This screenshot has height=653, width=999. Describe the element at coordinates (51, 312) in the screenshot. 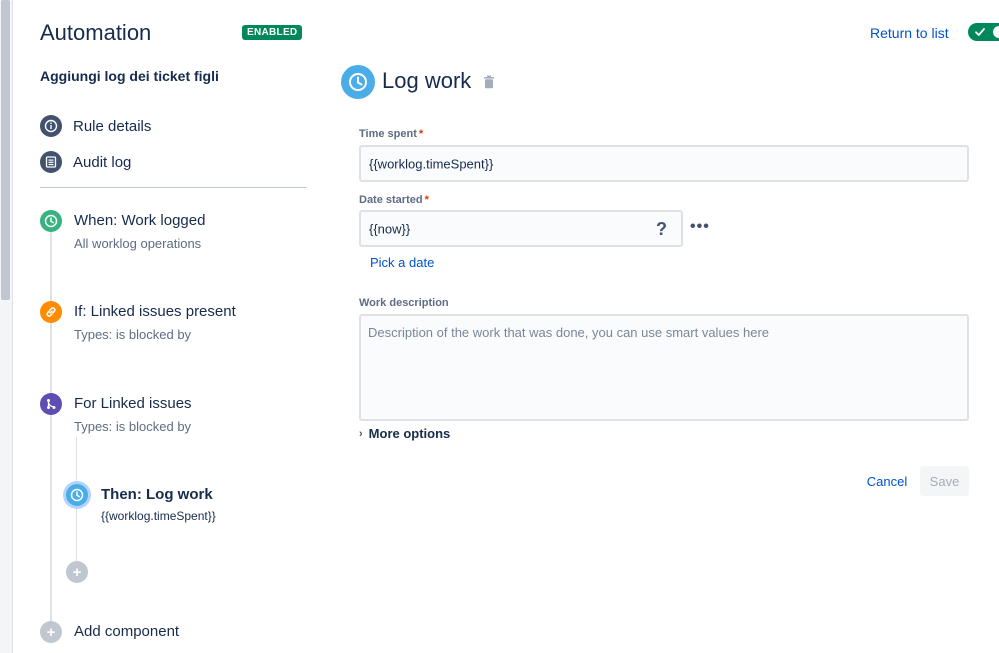

I see `link-icon` at that location.